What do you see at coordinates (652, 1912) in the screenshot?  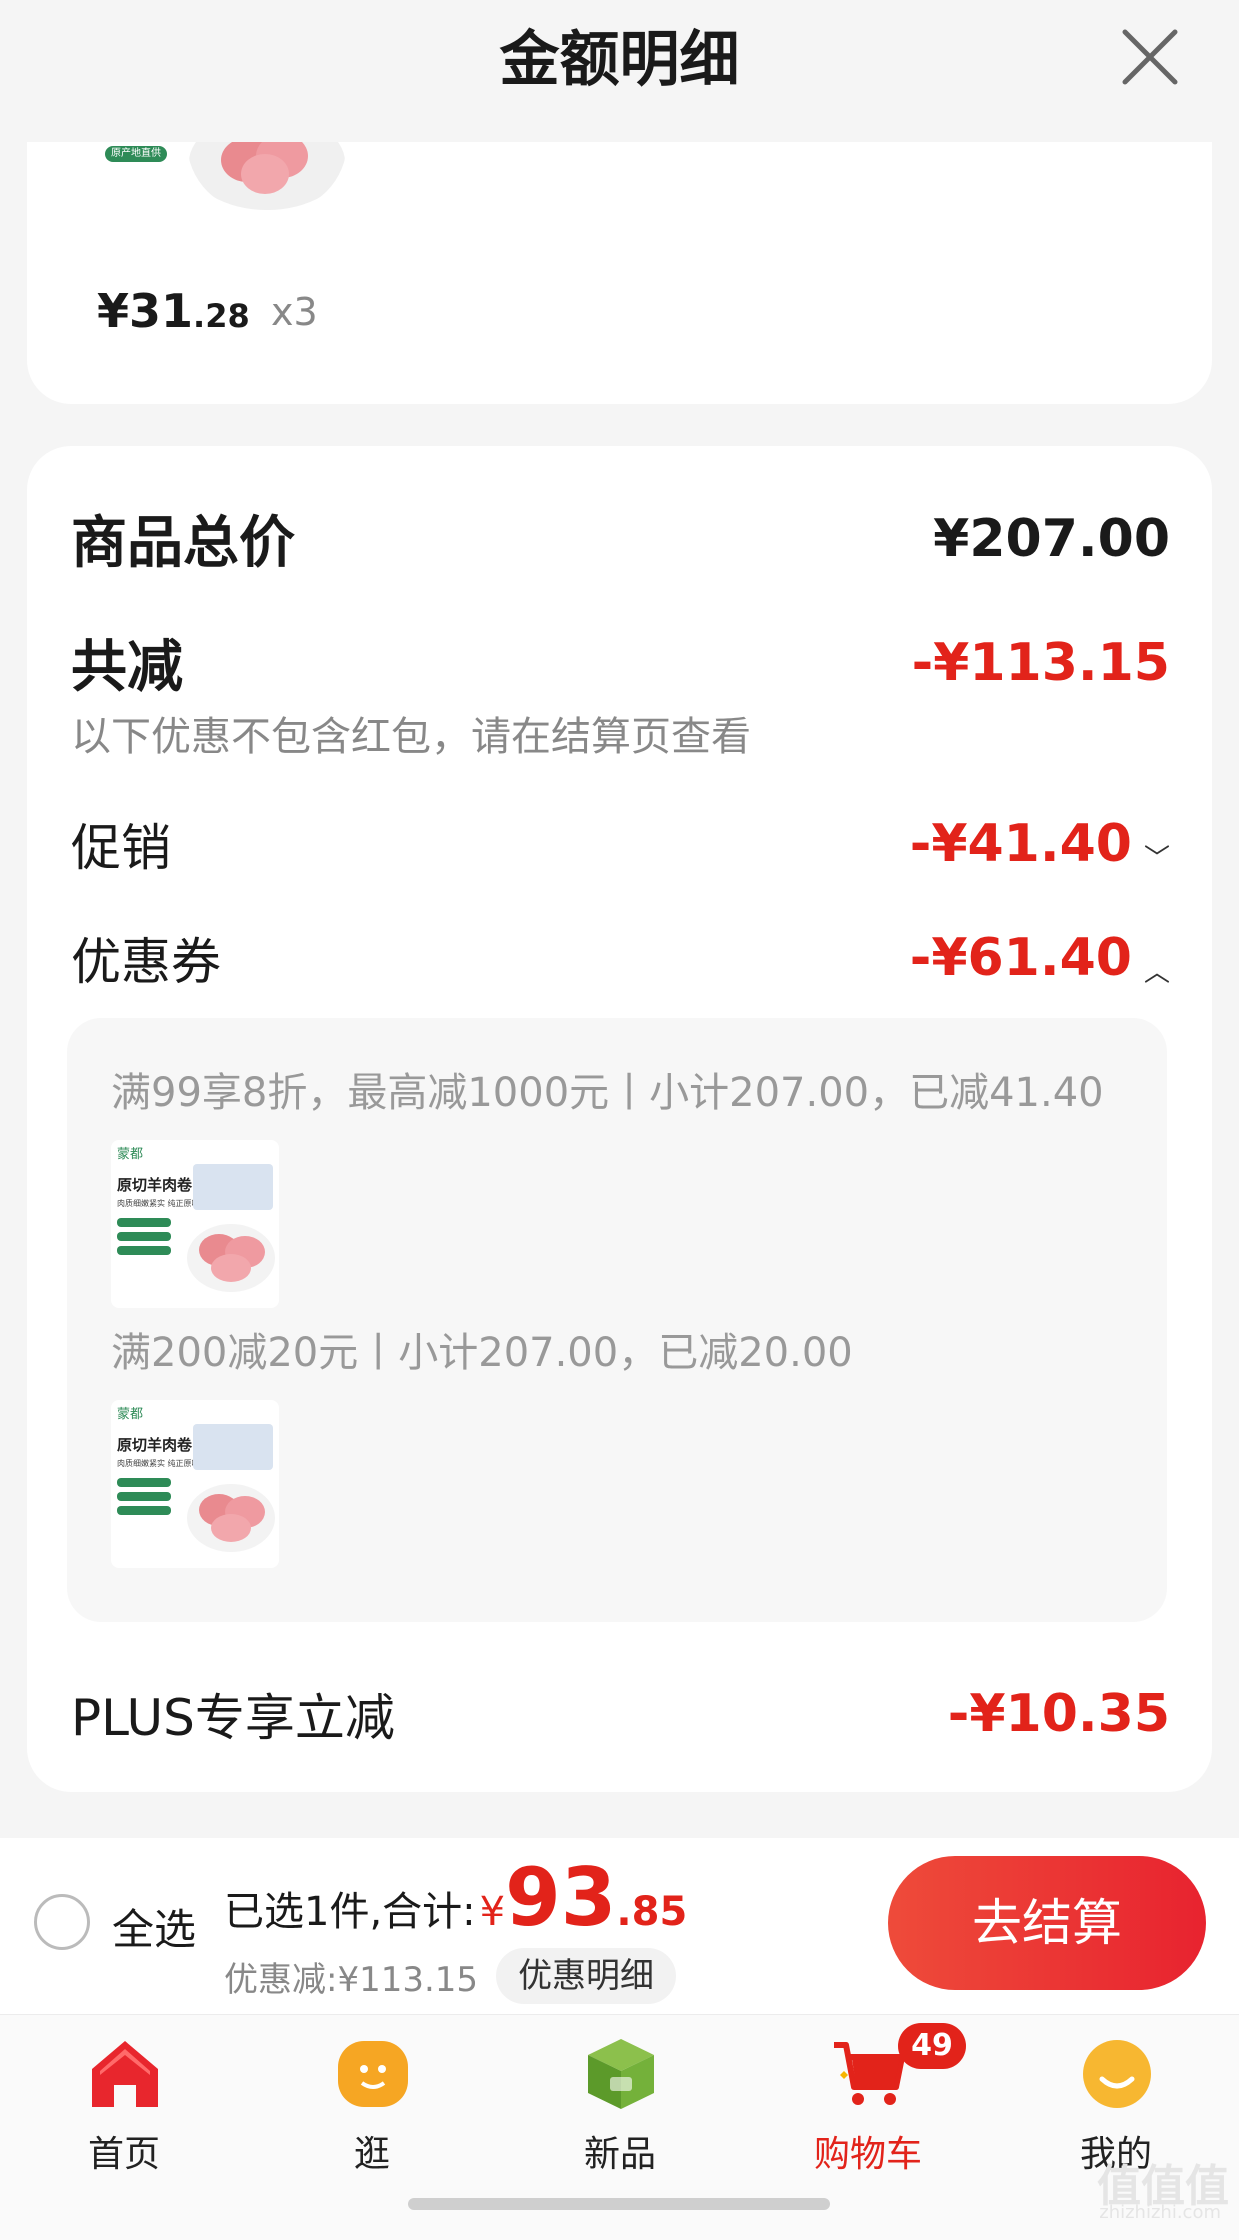 I see `total-amount-dec: .85` at bounding box center [652, 1912].